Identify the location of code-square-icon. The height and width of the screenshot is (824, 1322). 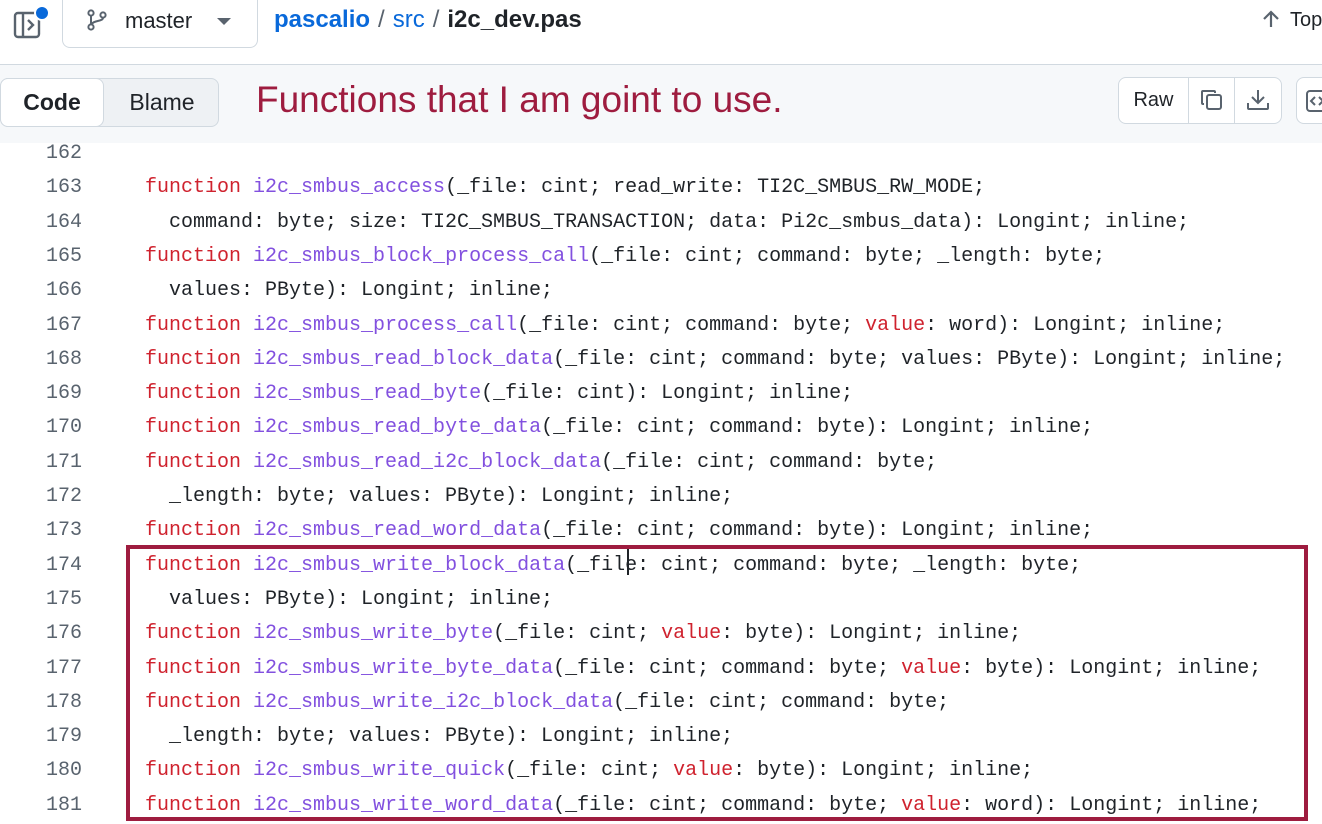
(1314, 101).